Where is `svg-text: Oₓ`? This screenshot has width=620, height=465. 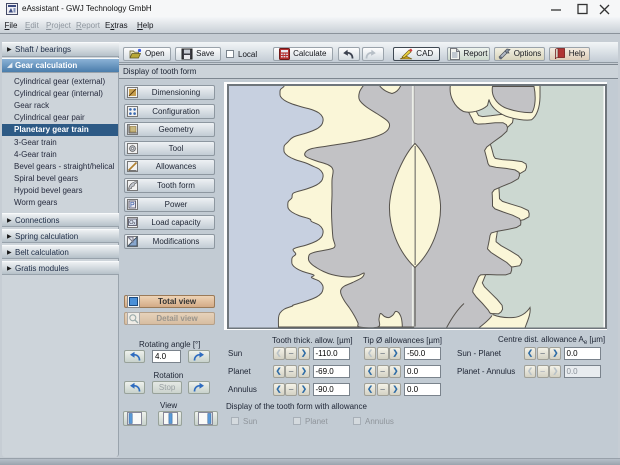
svg-text: Oₓ is located at coordinates (132, 223).